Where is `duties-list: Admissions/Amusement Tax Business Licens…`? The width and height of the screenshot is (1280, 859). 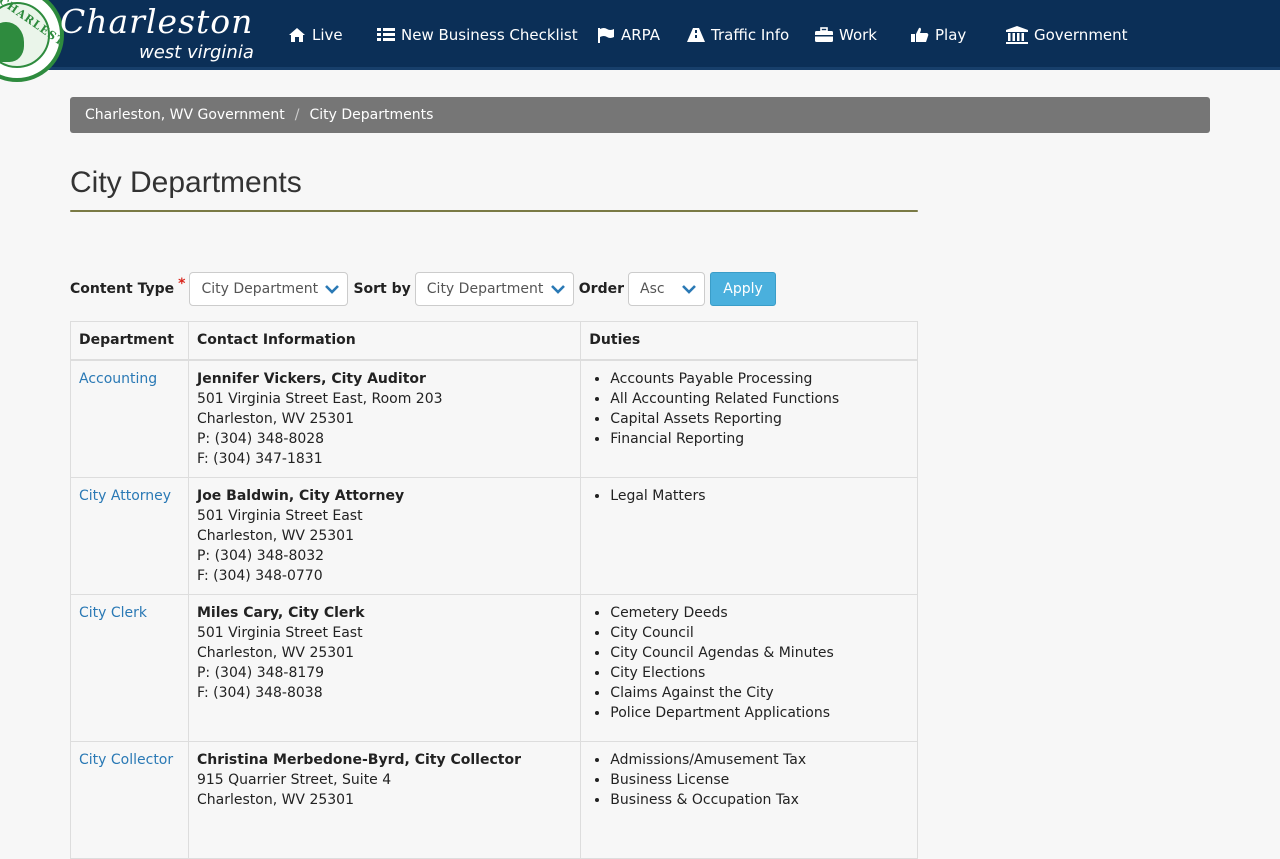 duties-list: Admissions/Amusement Tax Business Licens… is located at coordinates (749, 780).